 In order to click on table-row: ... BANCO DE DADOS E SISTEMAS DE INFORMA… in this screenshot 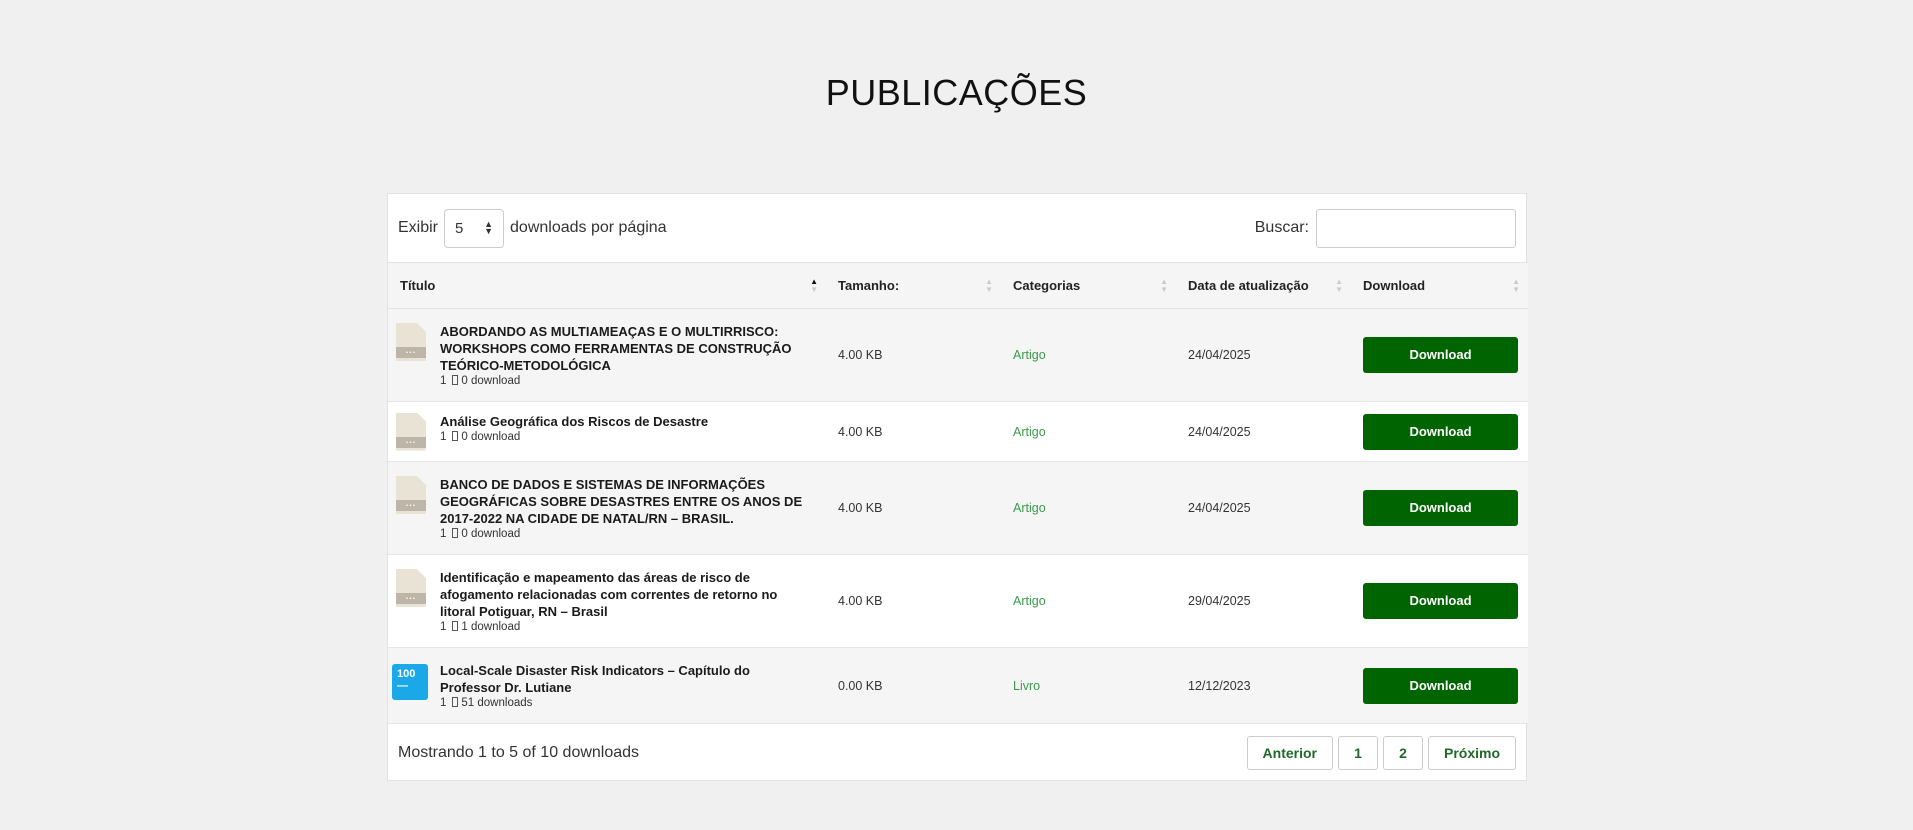, I will do `click(958, 508)`.